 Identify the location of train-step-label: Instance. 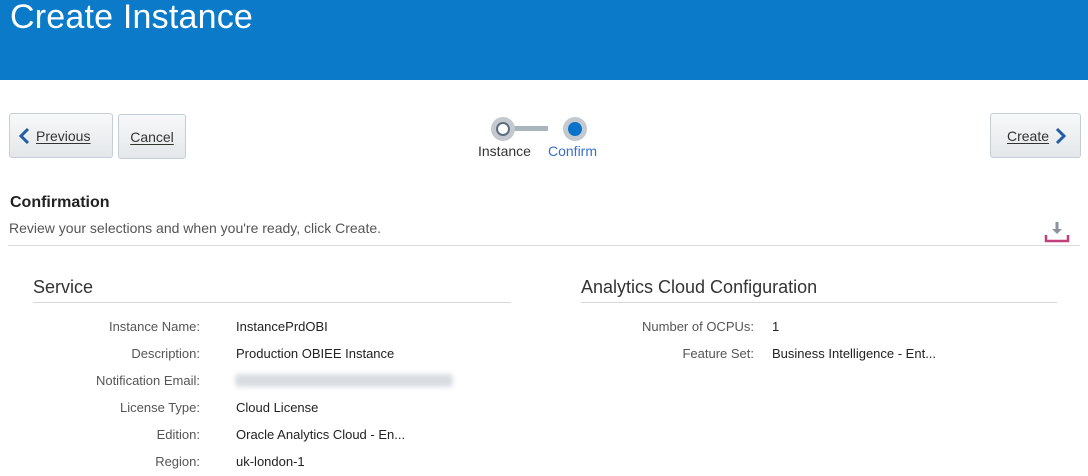
(504, 151).